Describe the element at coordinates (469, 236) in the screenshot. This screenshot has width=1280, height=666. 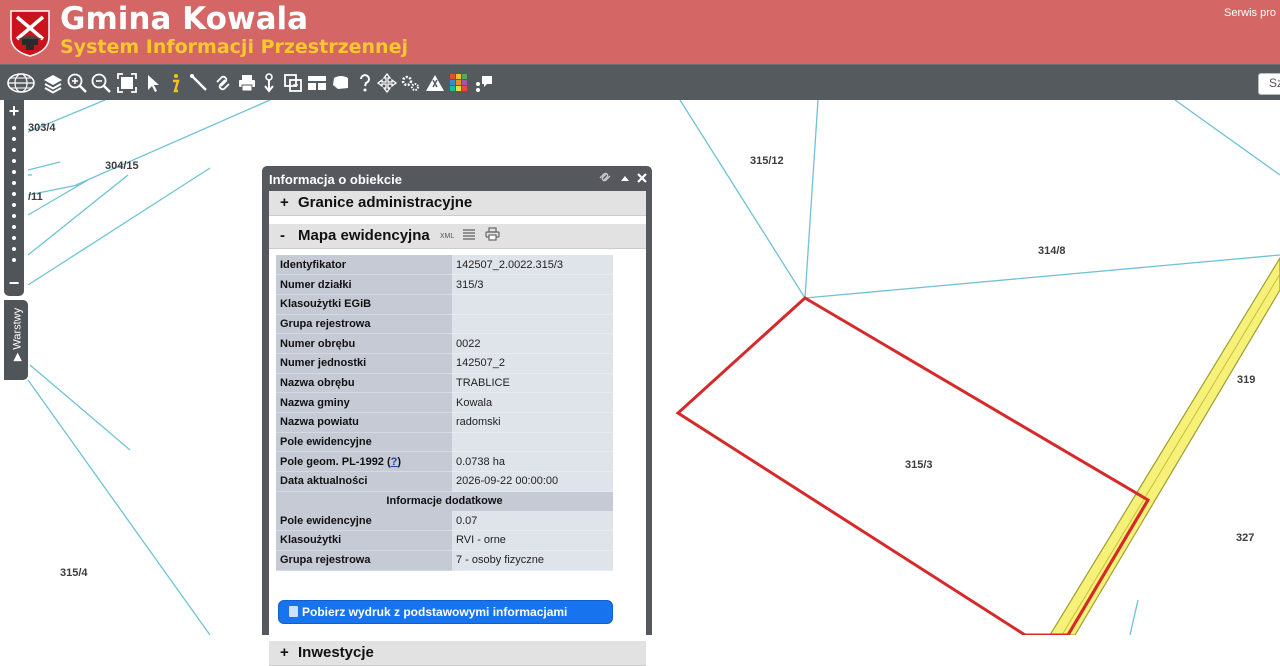
I see `list-icon` at that location.